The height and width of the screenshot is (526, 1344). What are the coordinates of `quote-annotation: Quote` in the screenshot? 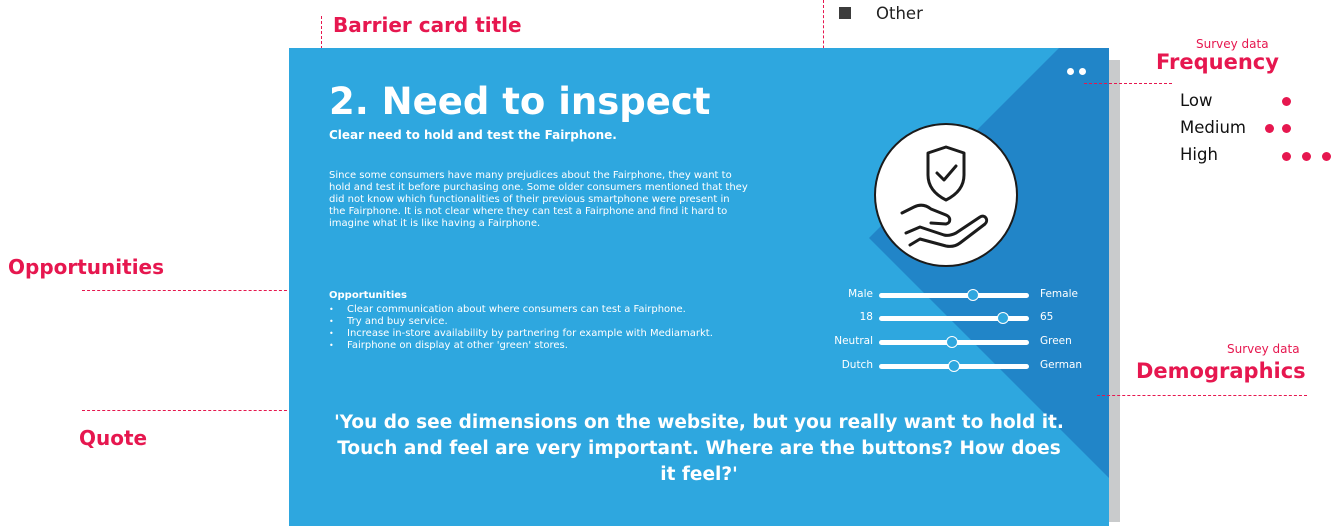 It's located at (113, 438).